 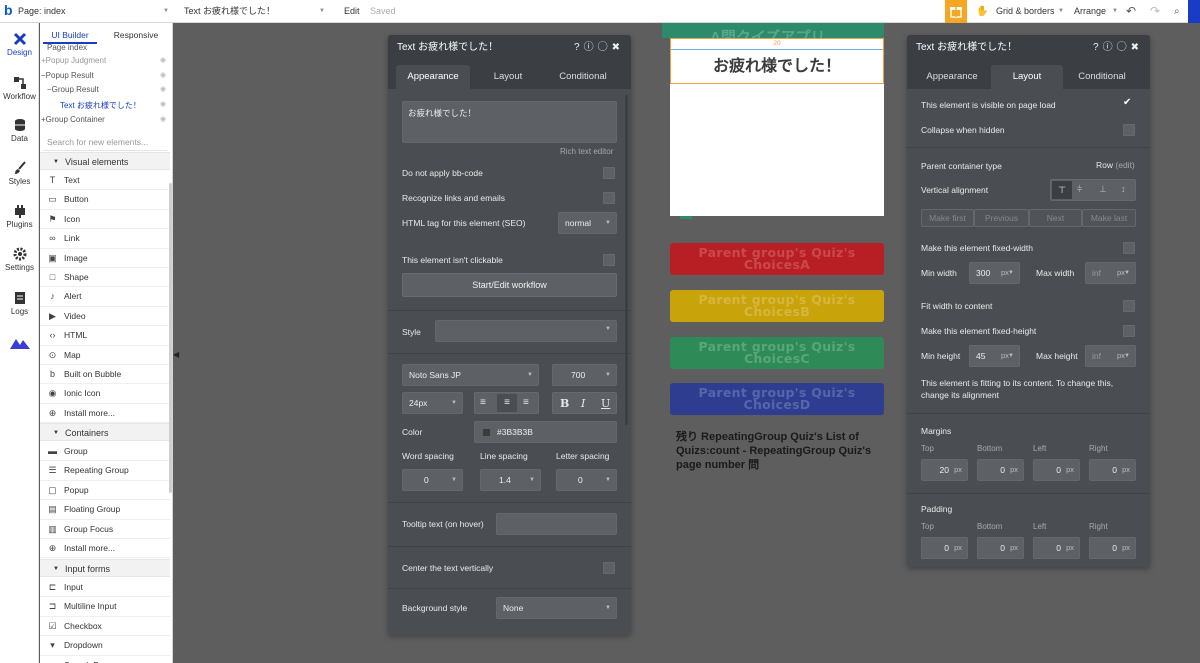 What do you see at coordinates (73, 89) in the screenshot?
I see `tree-item: −Group Result` at bounding box center [73, 89].